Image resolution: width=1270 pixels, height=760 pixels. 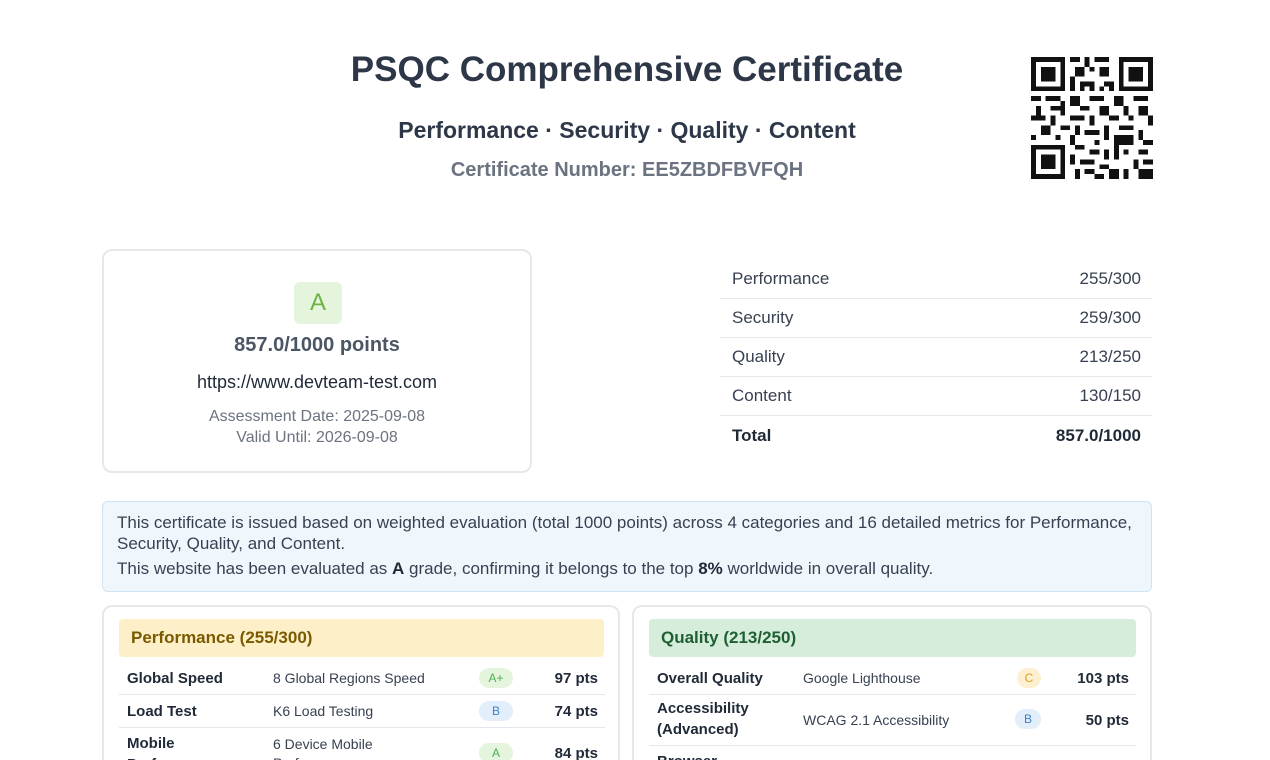 What do you see at coordinates (781, 278) in the screenshot?
I see `score-label: Performance` at bounding box center [781, 278].